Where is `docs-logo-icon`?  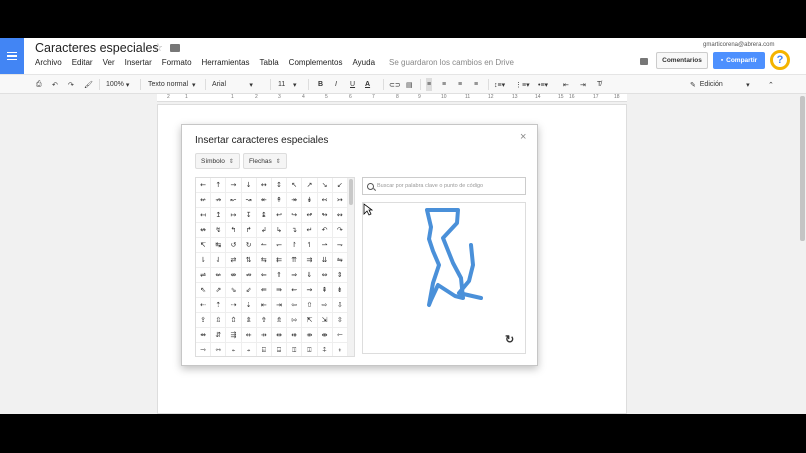 docs-logo-icon is located at coordinates (12, 56).